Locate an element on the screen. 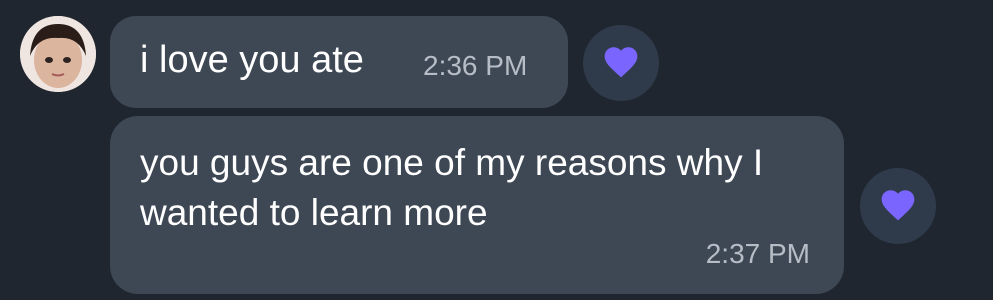  message-timestamp: 2:36 PM is located at coordinates (475, 65).